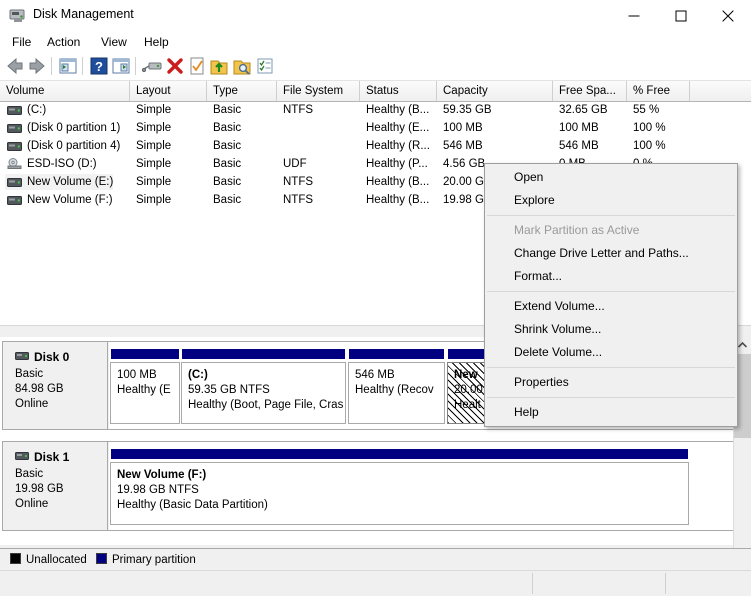 The image size is (751, 596). Describe the element at coordinates (63, 42) in the screenshot. I see `menu-action: Action` at that location.